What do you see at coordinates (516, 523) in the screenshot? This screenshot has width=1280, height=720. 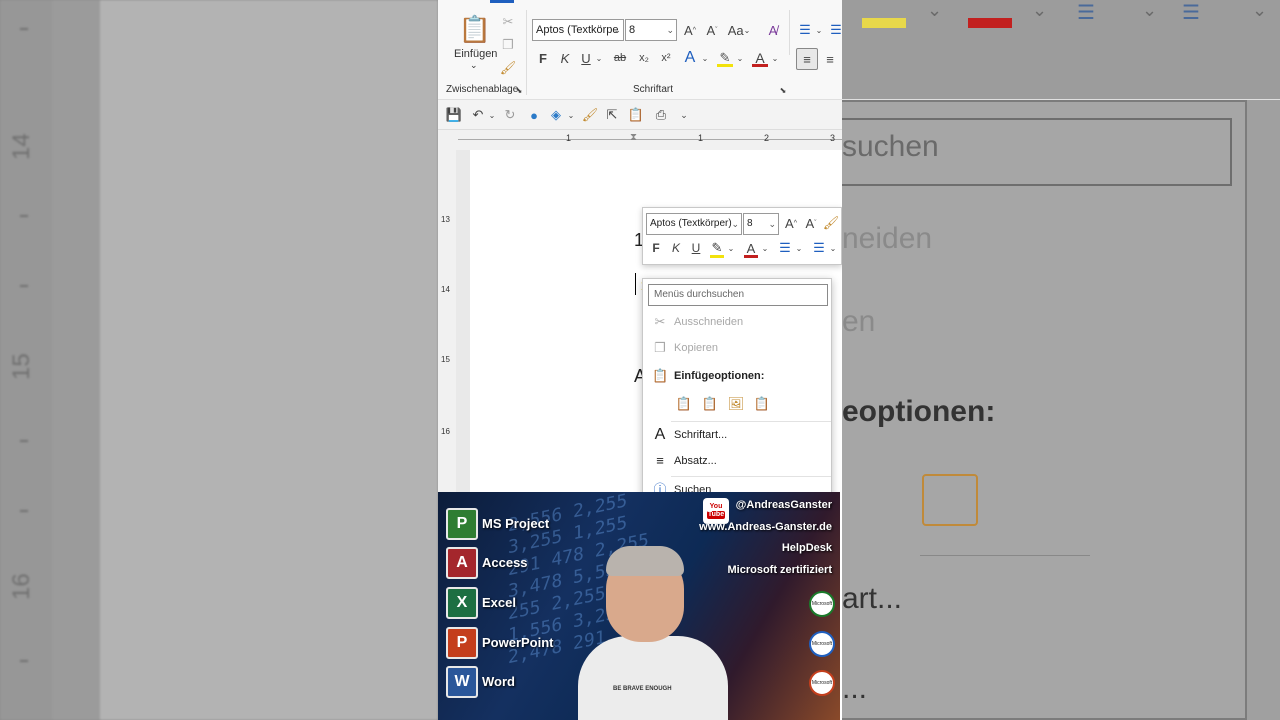 I see `app-name: MS Project` at bounding box center [516, 523].